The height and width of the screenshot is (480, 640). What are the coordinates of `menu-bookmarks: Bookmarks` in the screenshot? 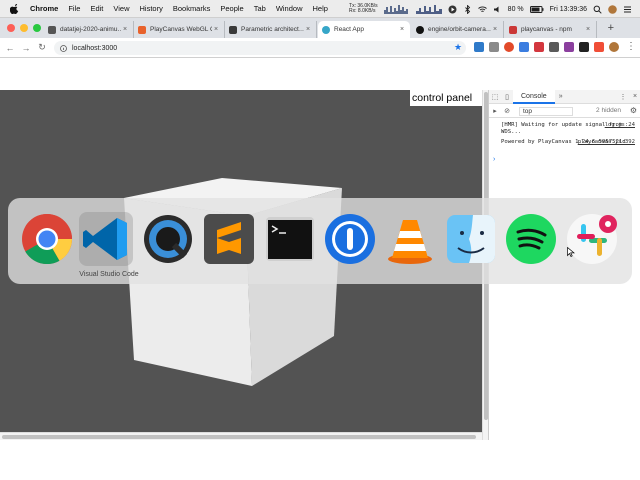 It's located at (192, 8).